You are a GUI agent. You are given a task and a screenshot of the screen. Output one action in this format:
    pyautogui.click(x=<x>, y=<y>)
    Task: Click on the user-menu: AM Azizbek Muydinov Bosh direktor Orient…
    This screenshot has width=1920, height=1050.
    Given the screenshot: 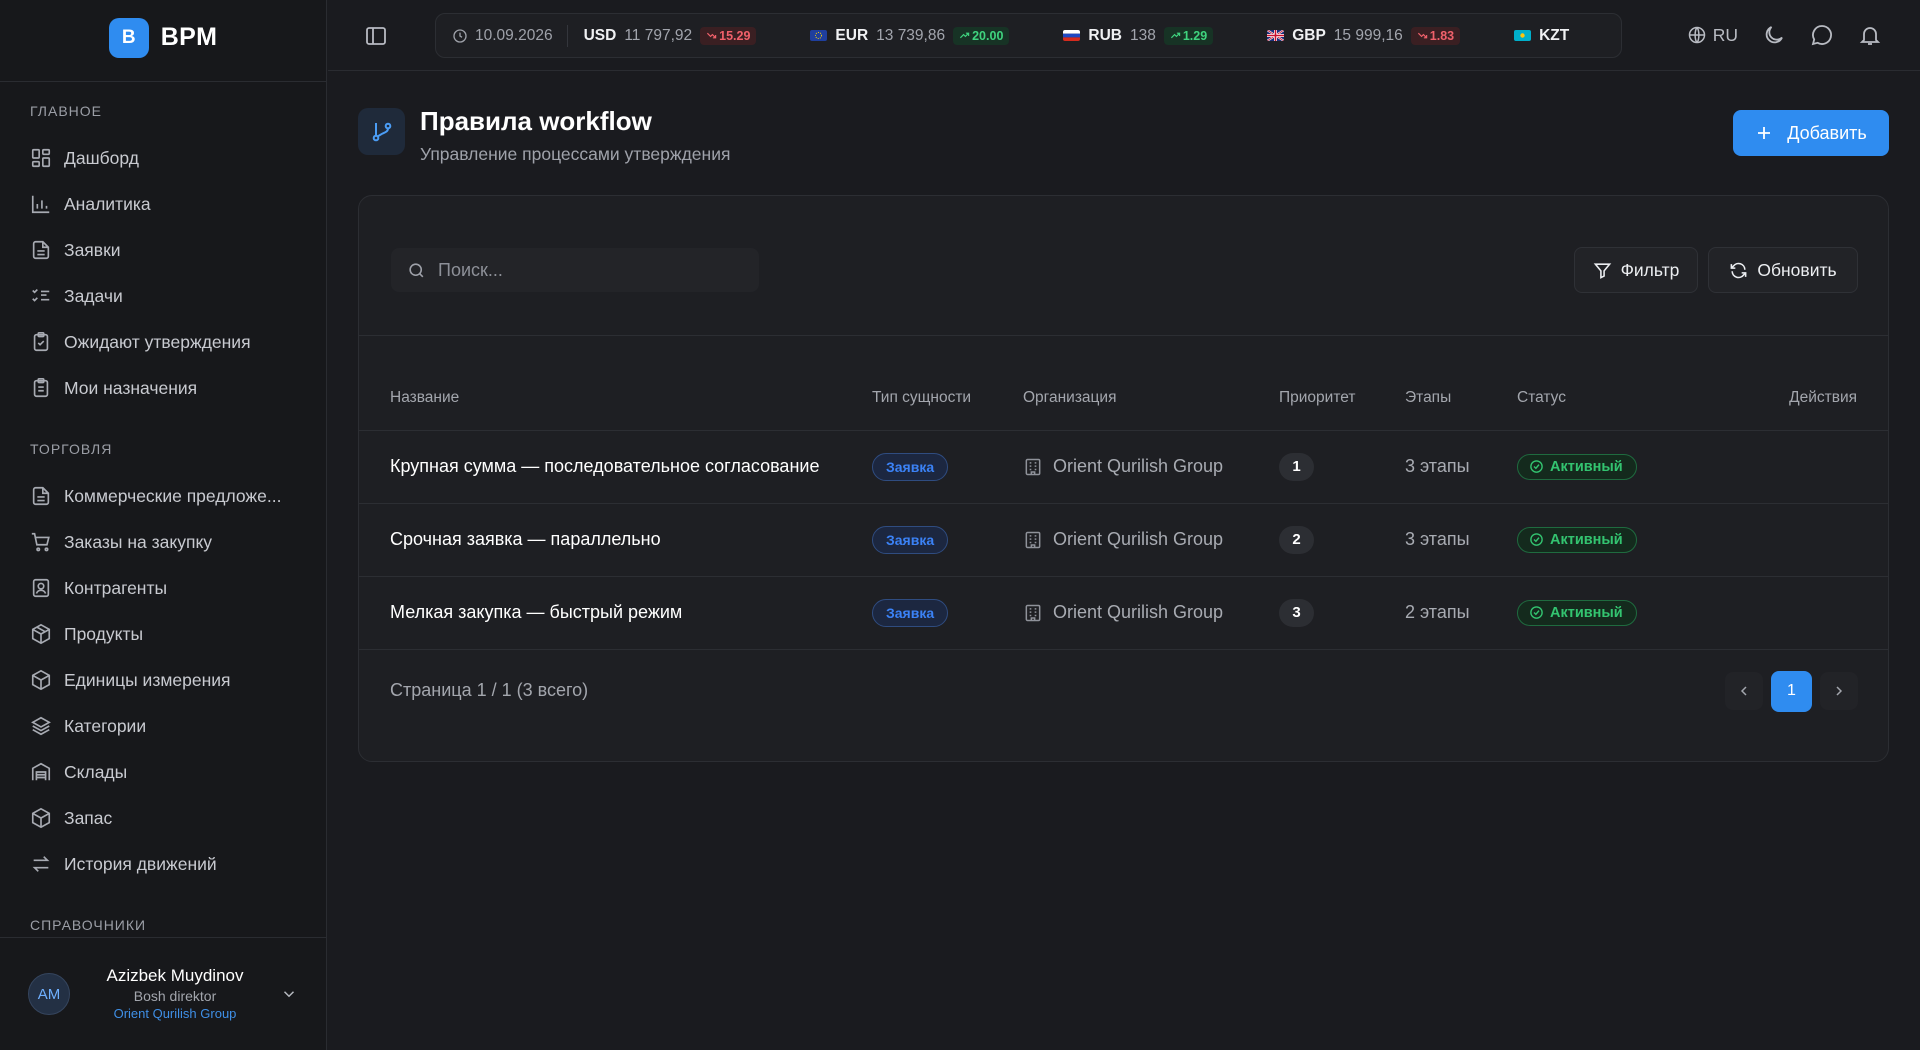 What is the action you would take?
    pyautogui.click(x=163, y=993)
    